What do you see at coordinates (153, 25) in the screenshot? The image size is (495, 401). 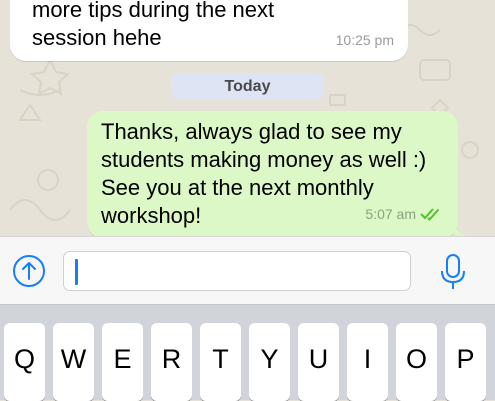 I see `incoming-message-text: more tips during the next session hehe` at bounding box center [153, 25].